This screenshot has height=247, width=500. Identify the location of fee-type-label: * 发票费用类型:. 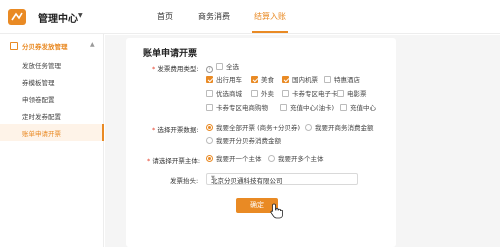
(175, 69).